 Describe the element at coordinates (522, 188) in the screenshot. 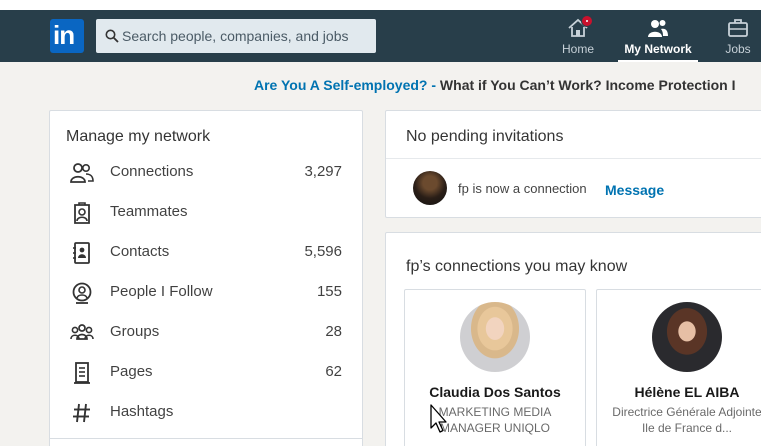

I see `connection-notice: fp is now a connection` at that location.